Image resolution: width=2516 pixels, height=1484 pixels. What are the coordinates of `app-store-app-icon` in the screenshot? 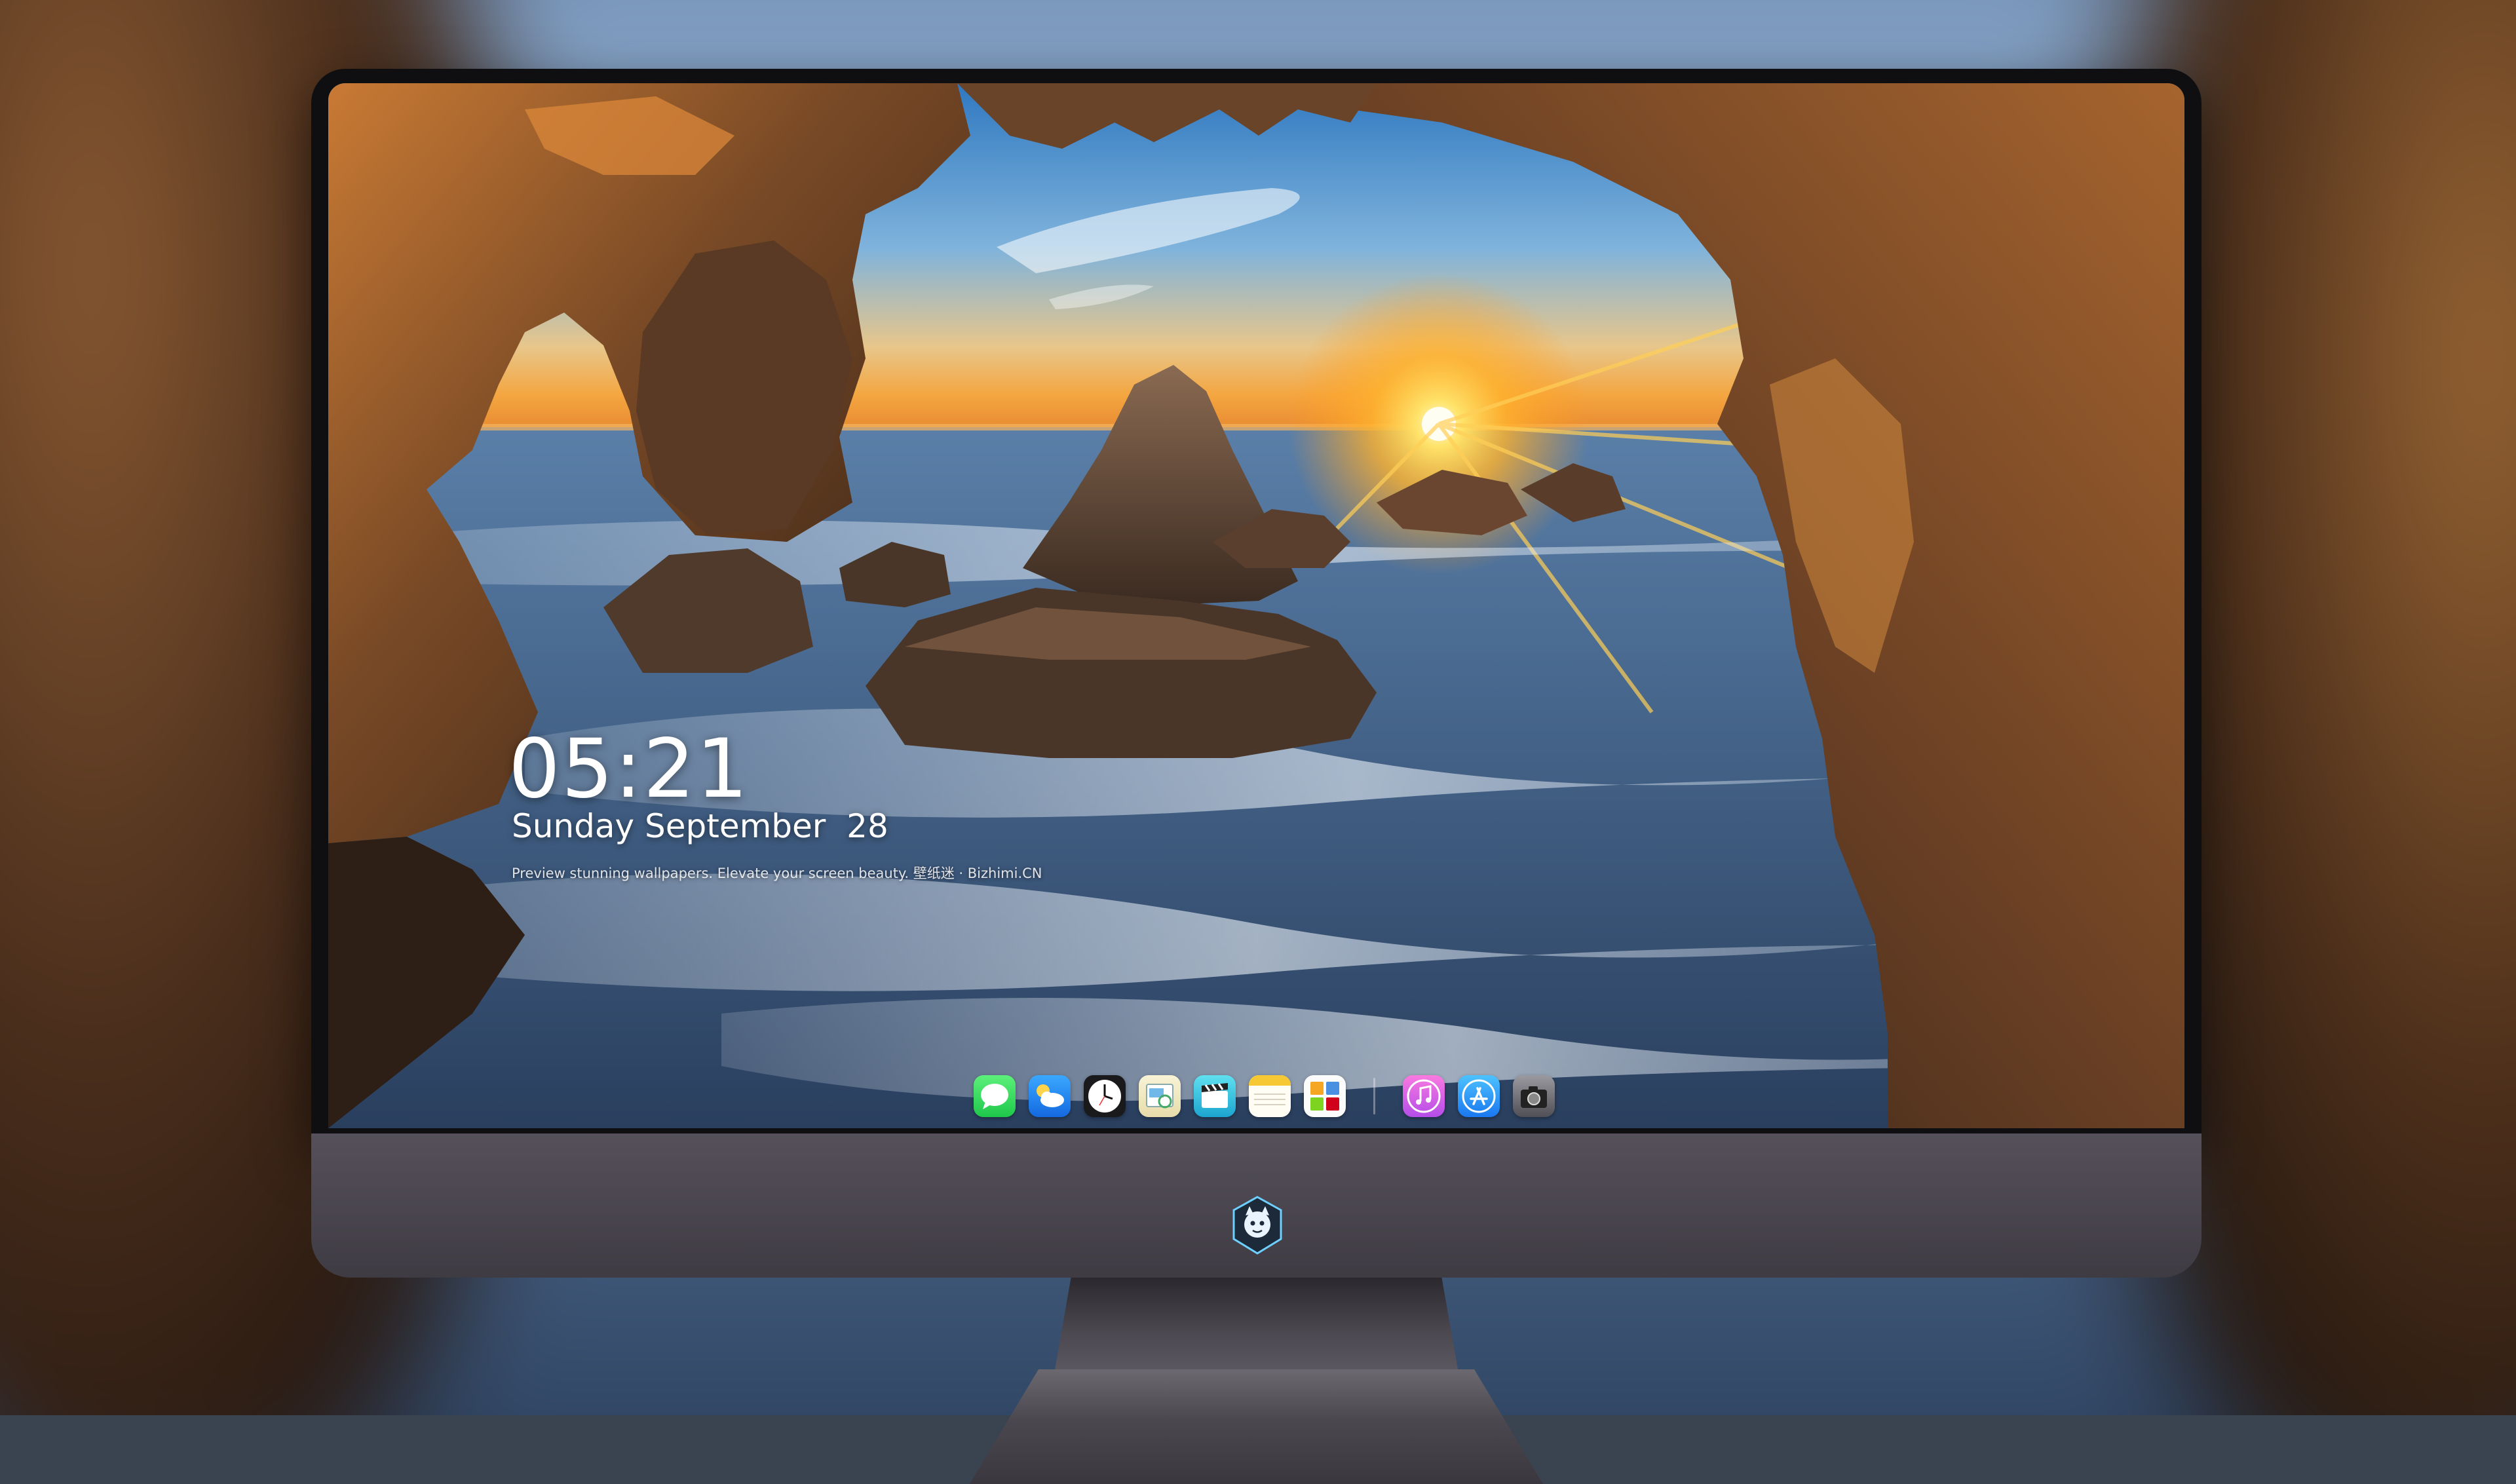 It's located at (1479, 1096).